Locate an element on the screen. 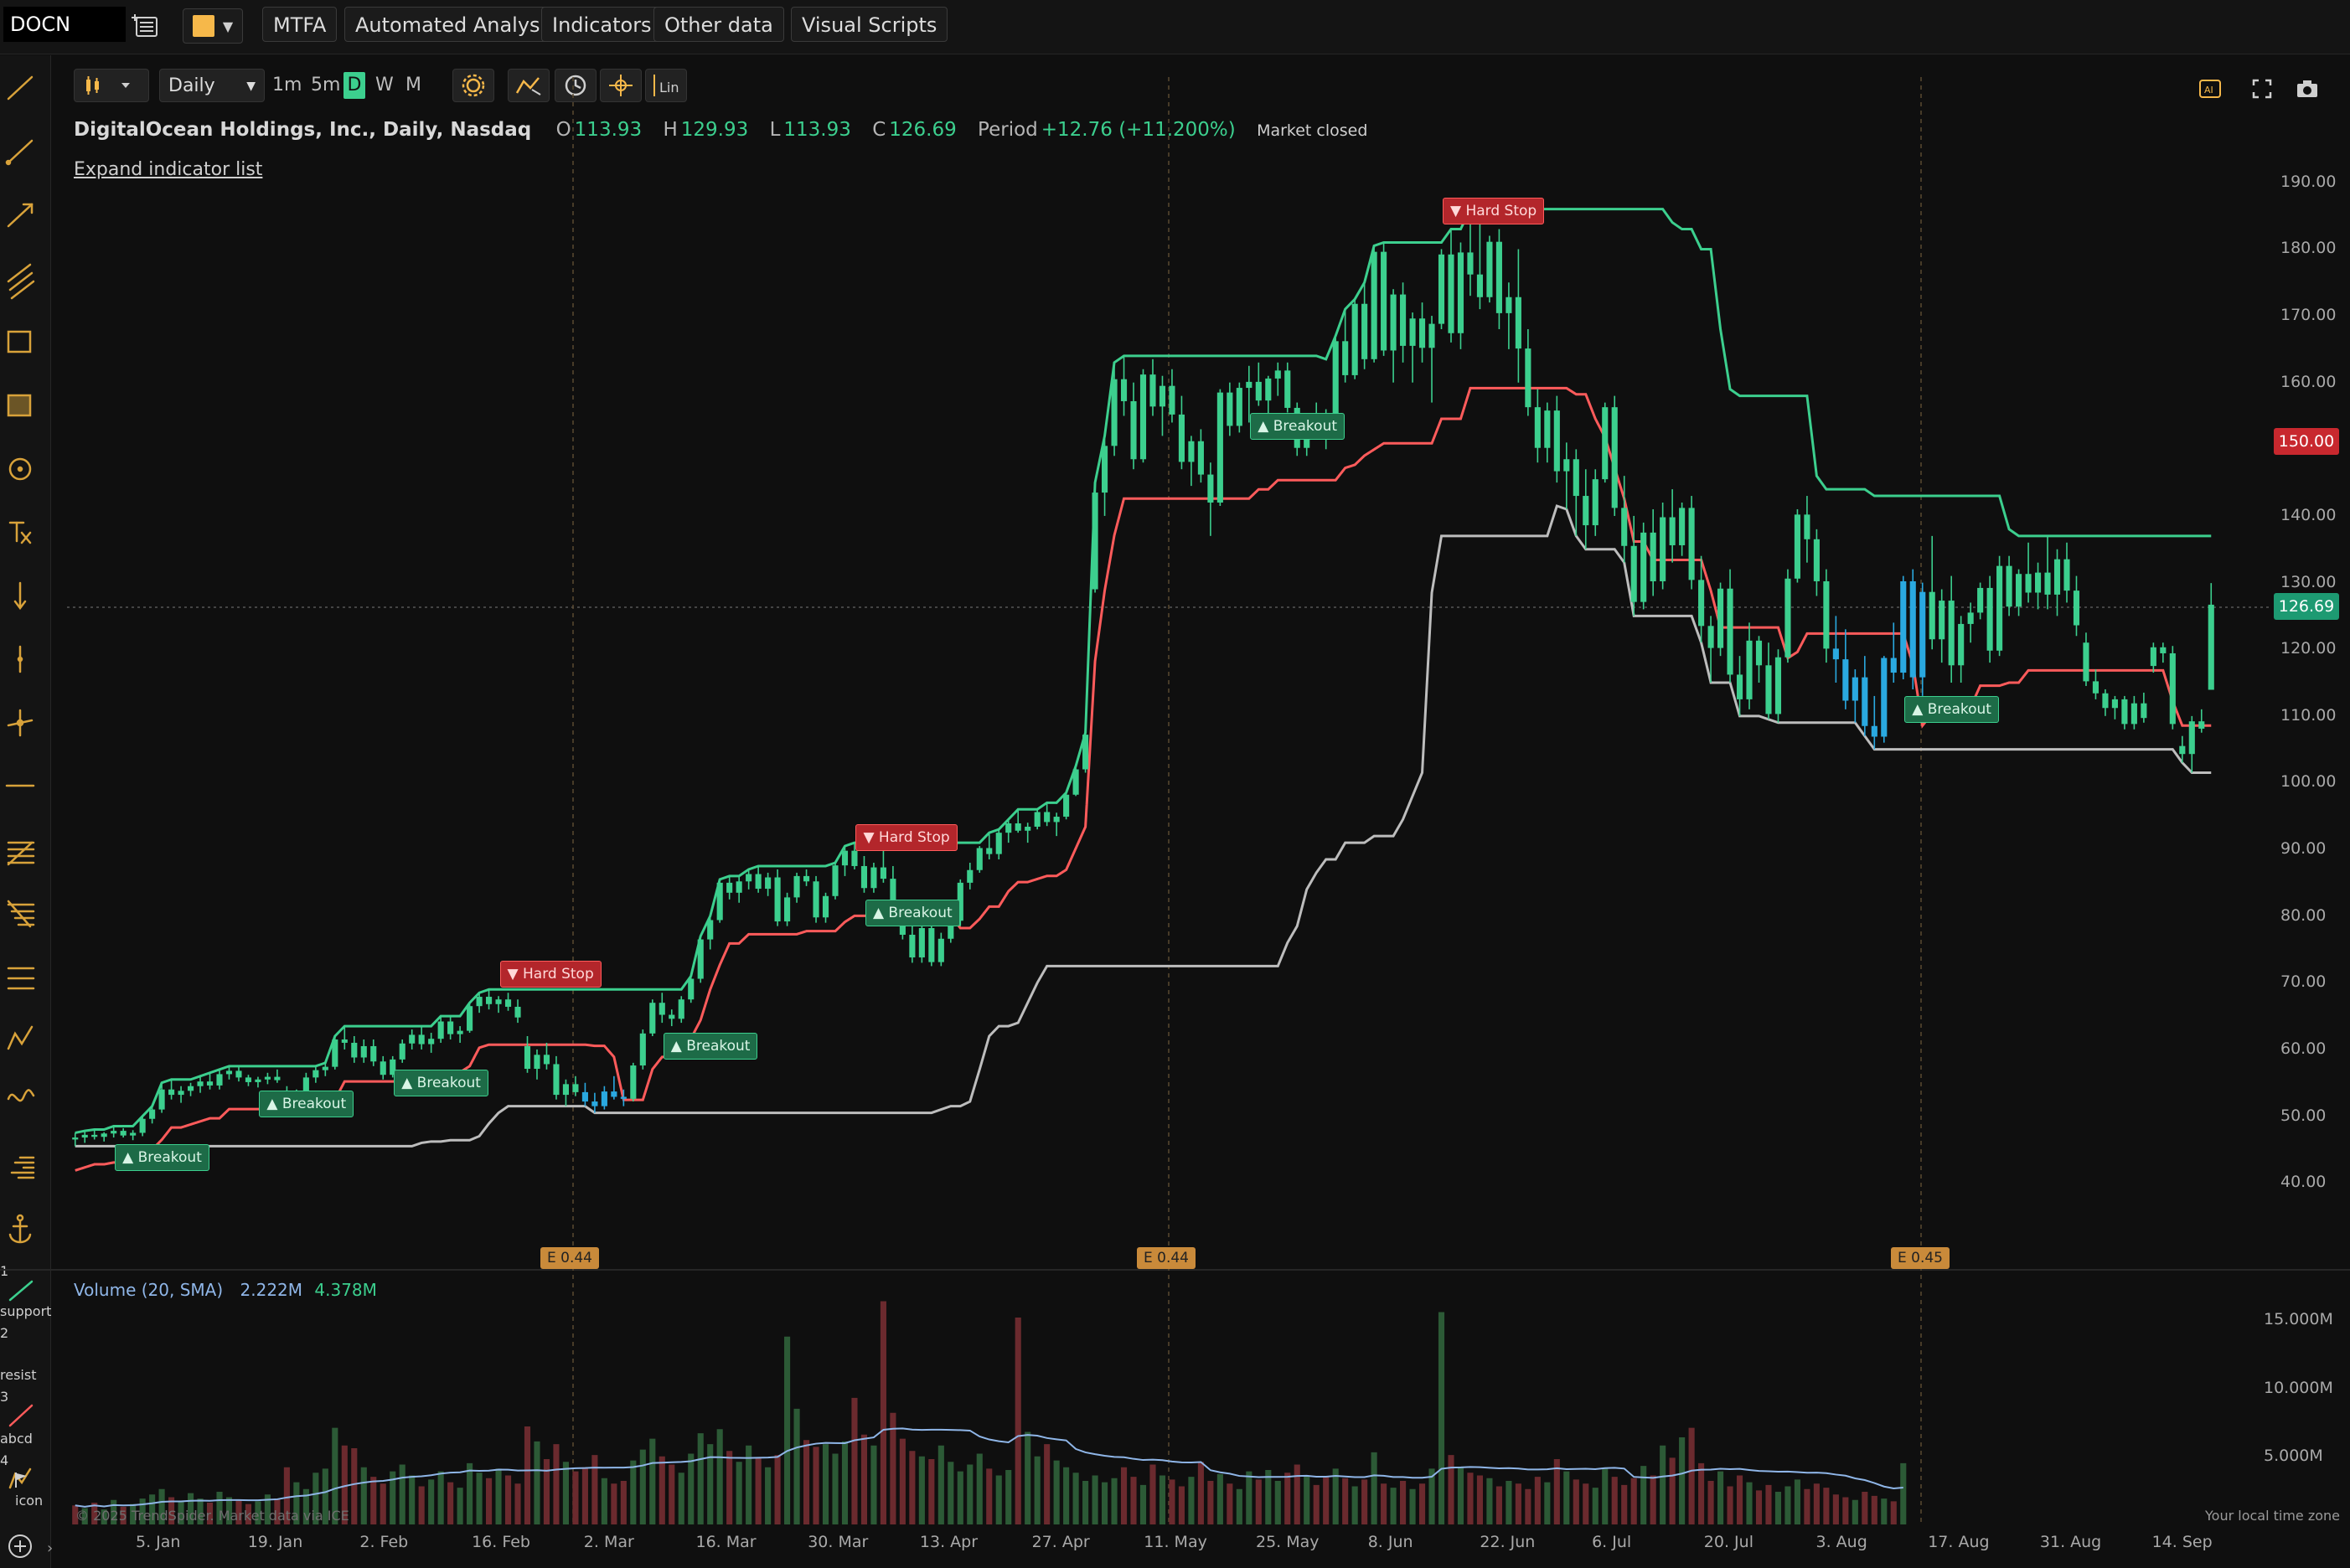  crosshair-button is located at coordinates (621, 86).